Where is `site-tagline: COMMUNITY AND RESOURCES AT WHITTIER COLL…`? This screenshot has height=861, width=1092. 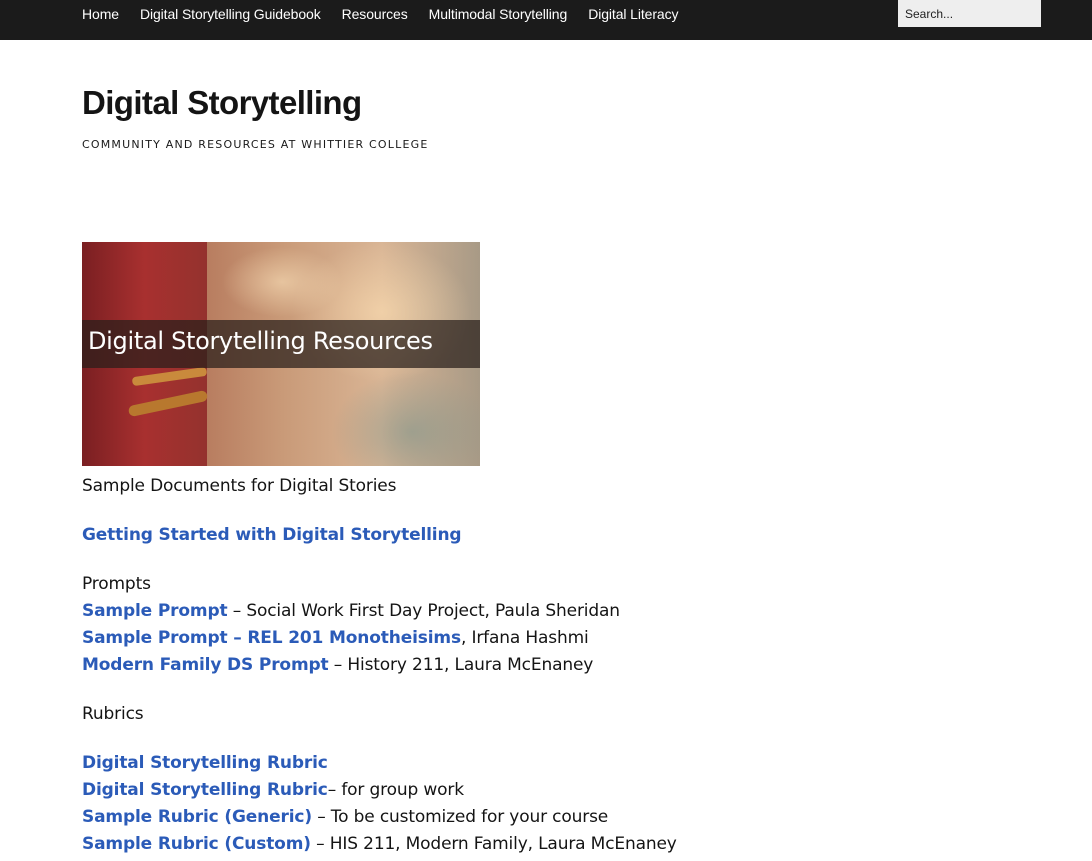 site-tagline: COMMUNITY AND RESOURCES AT WHITTIER COLL… is located at coordinates (255, 144).